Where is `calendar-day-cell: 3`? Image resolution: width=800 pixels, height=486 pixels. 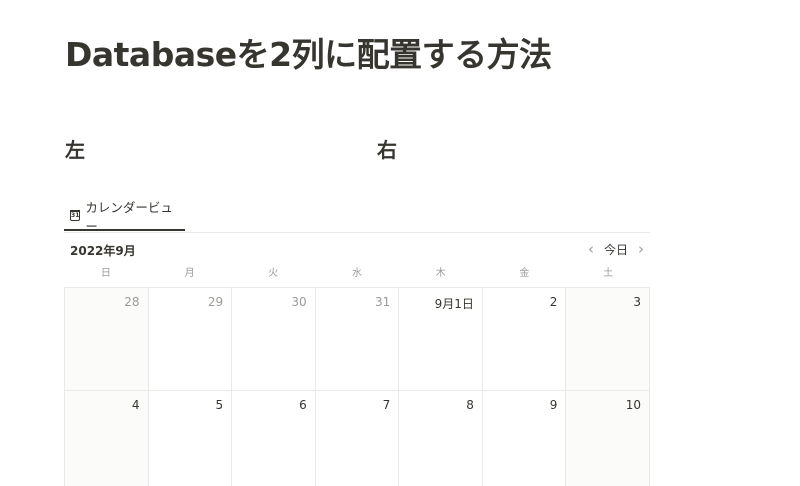 calendar-day-cell: 3 is located at coordinates (608, 339).